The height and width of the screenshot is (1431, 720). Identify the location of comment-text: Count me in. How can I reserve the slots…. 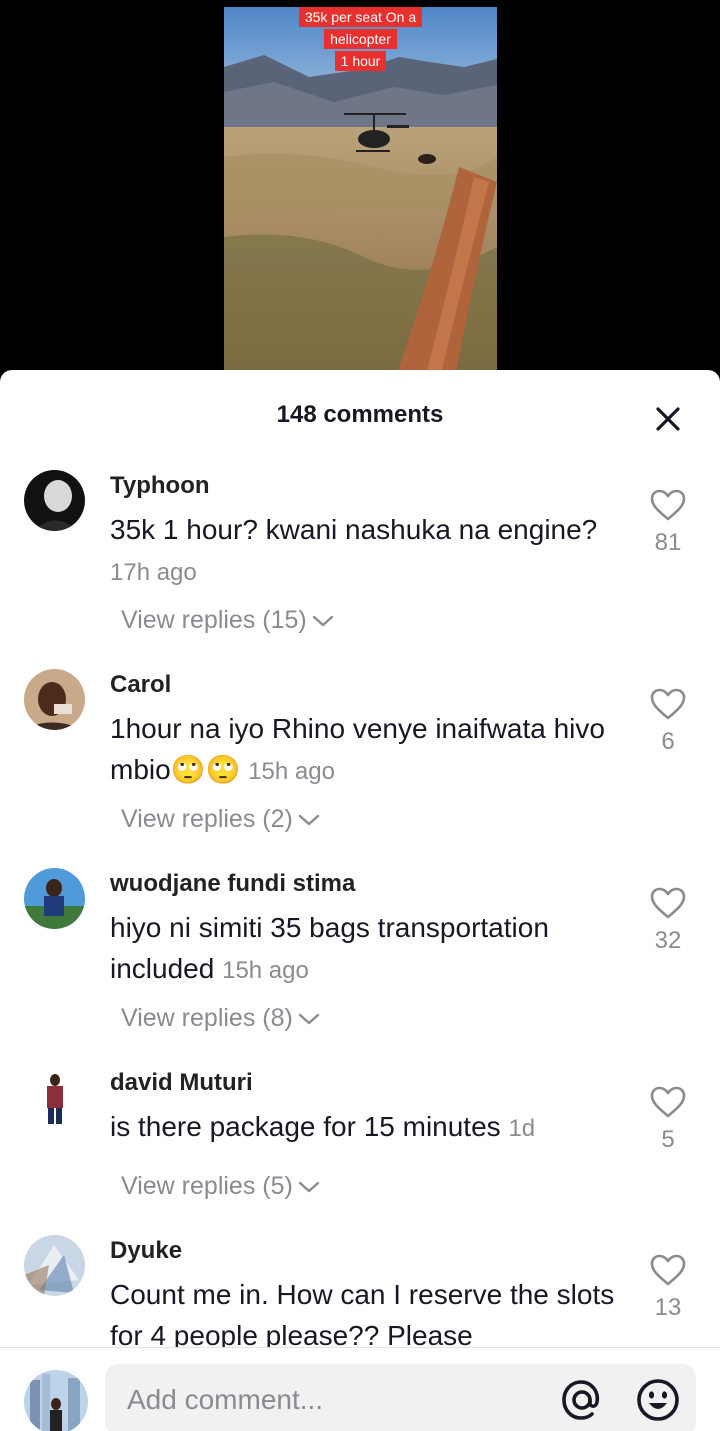
(362, 1315).